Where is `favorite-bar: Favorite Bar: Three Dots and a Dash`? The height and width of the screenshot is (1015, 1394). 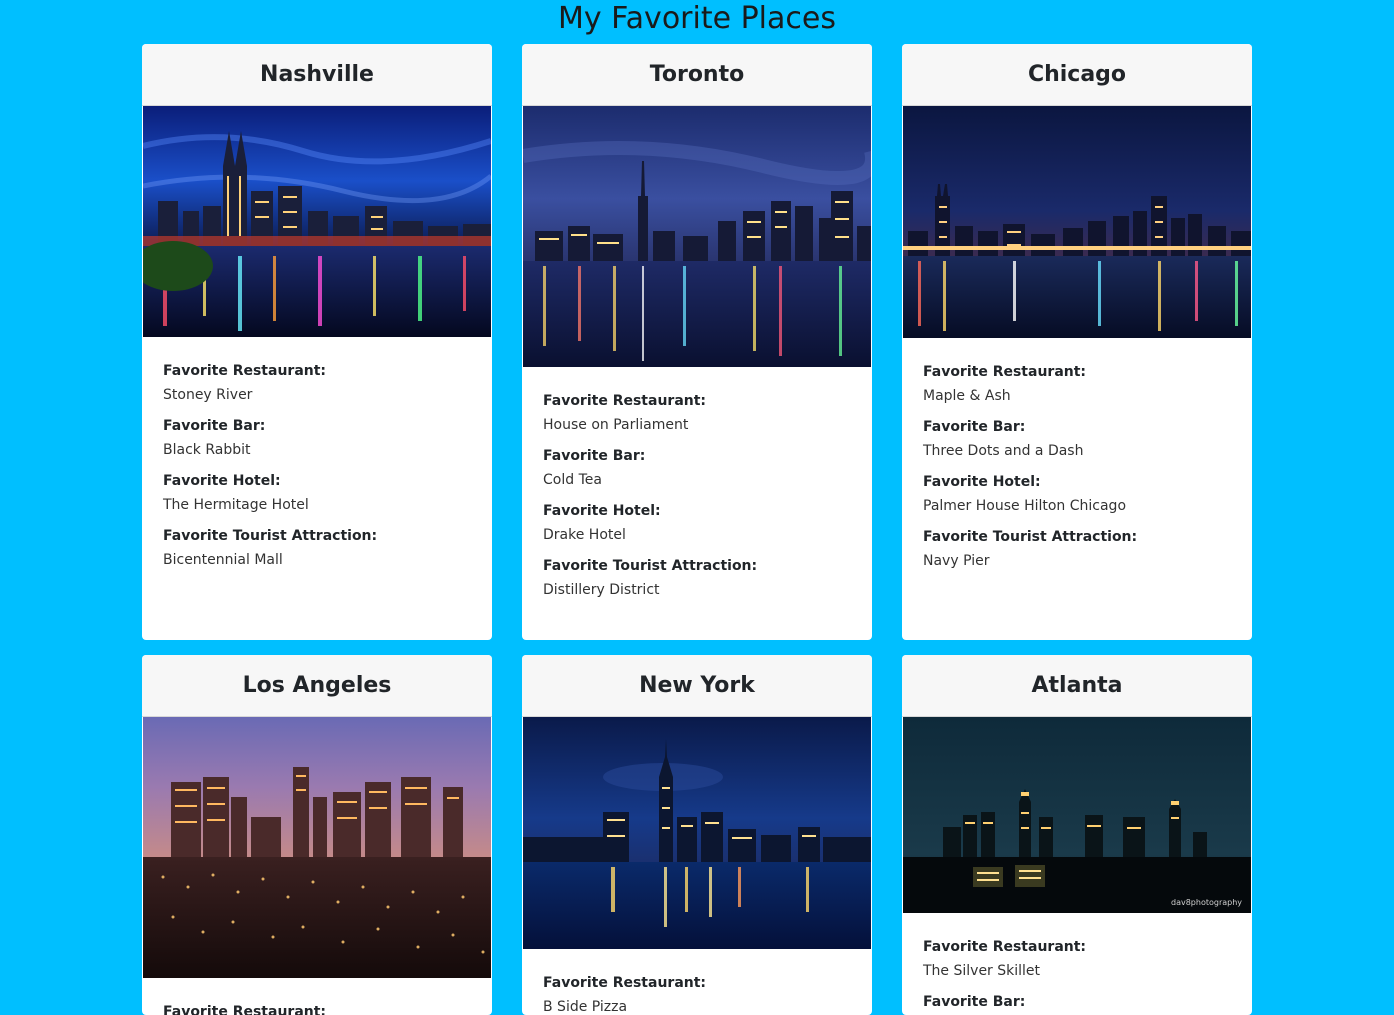 favorite-bar: Favorite Bar: Three Dots and a Dash is located at coordinates (1077, 439).